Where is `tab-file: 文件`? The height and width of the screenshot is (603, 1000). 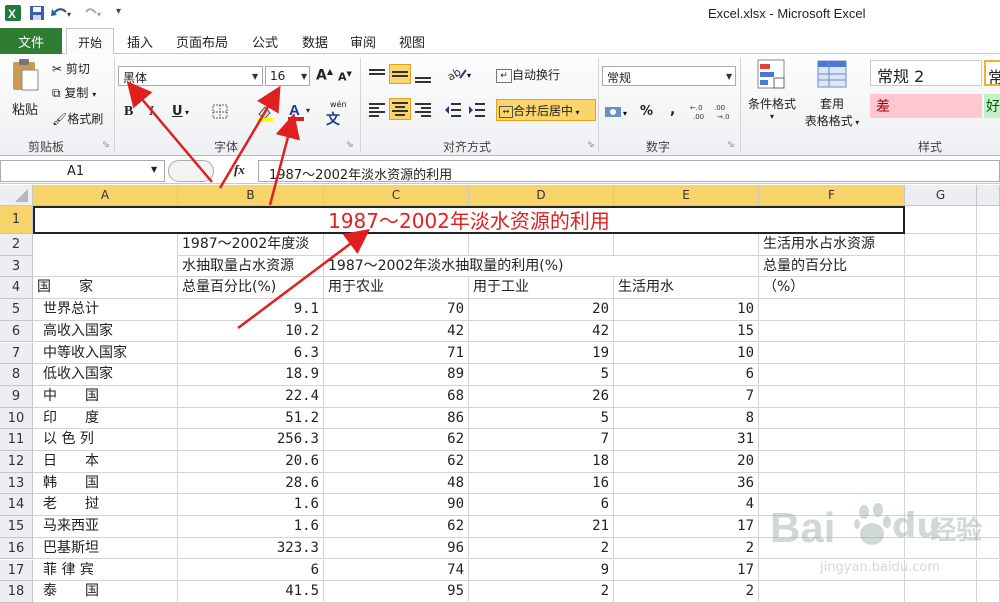 tab-file: 文件 is located at coordinates (31, 41).